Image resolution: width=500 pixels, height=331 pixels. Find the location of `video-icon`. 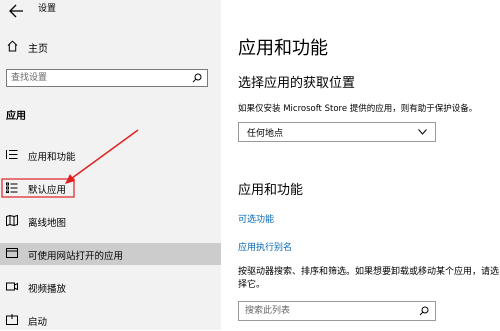

video-icon is located at coordinates (12, 286).